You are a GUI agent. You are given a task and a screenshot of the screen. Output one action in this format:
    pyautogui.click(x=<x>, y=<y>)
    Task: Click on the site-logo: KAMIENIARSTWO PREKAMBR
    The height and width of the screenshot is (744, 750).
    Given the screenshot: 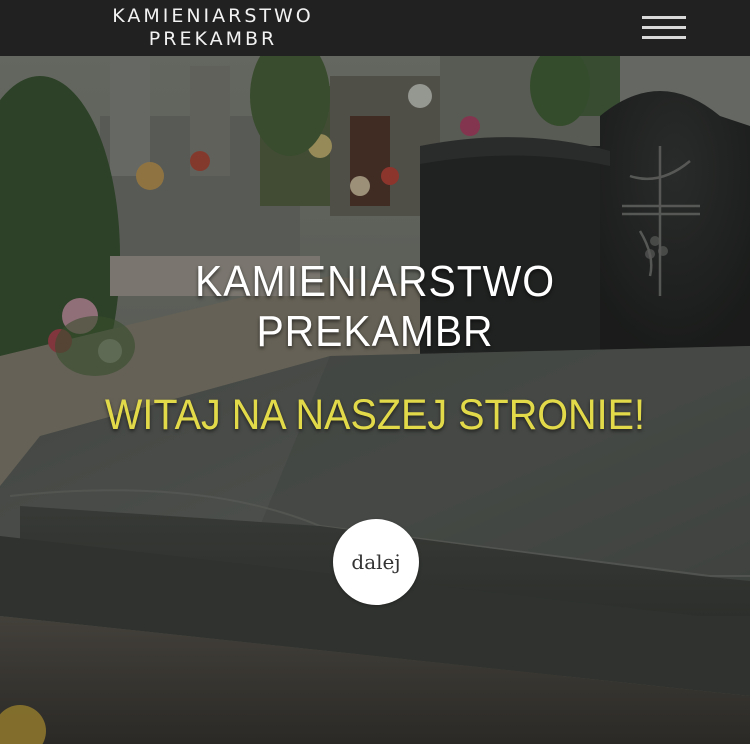 What is the action you would take?
    pyautogui.click(x=213, y=28)
    